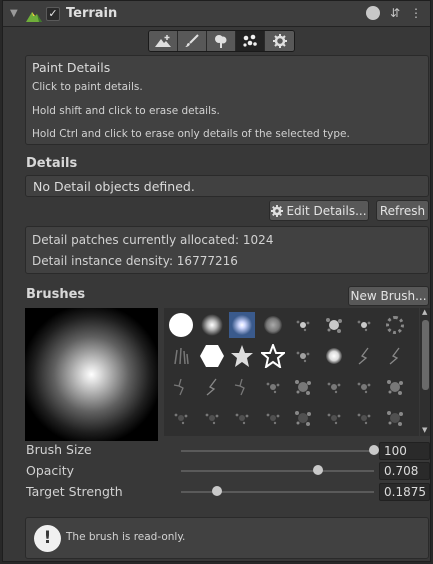 This screenshot has width=433, height=564. I want to click on brush-size-field: 100, so click(404, 451).